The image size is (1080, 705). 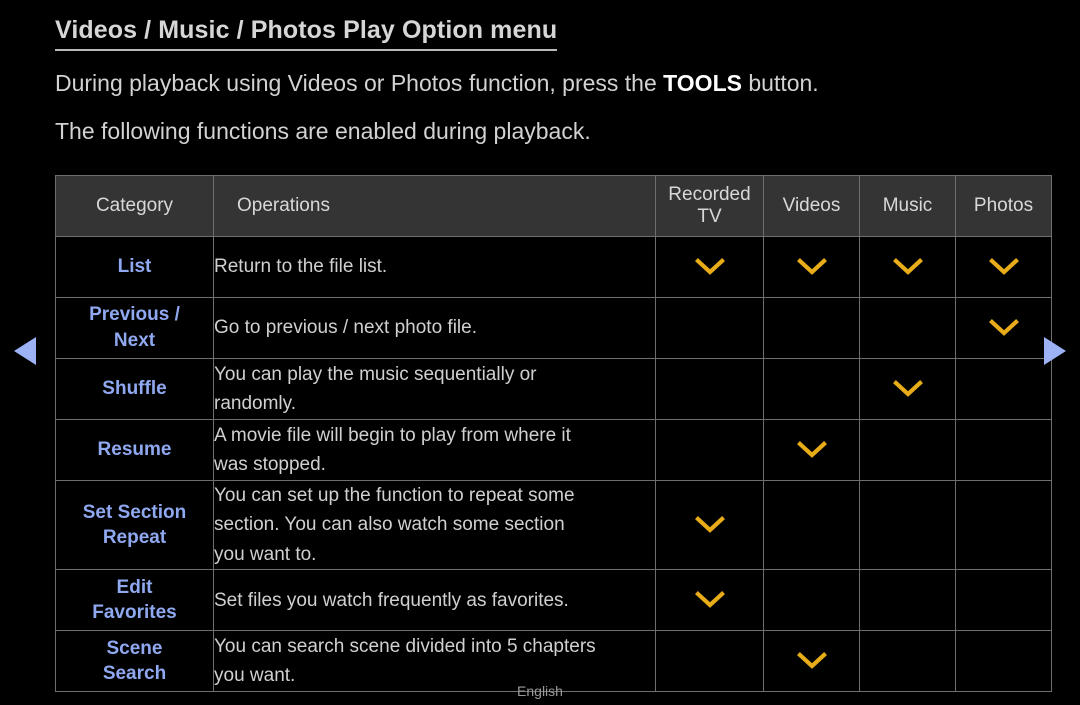 I want to click on operation-line: was stopped., so click(x=270, y=464).